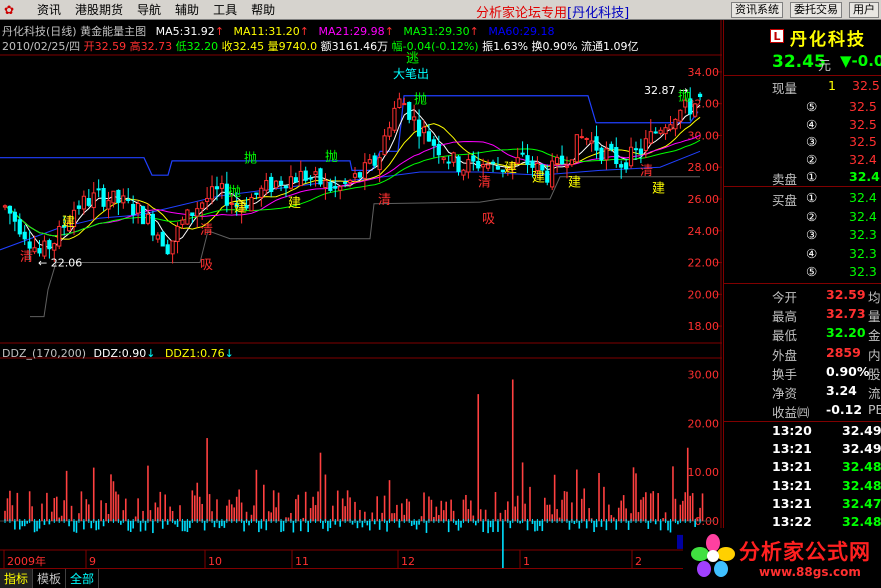 The image size is (881, 588). Describe the element at coordinates (704, 167) in the screenshot. I see `price-tick-label: 28.00` at that location.